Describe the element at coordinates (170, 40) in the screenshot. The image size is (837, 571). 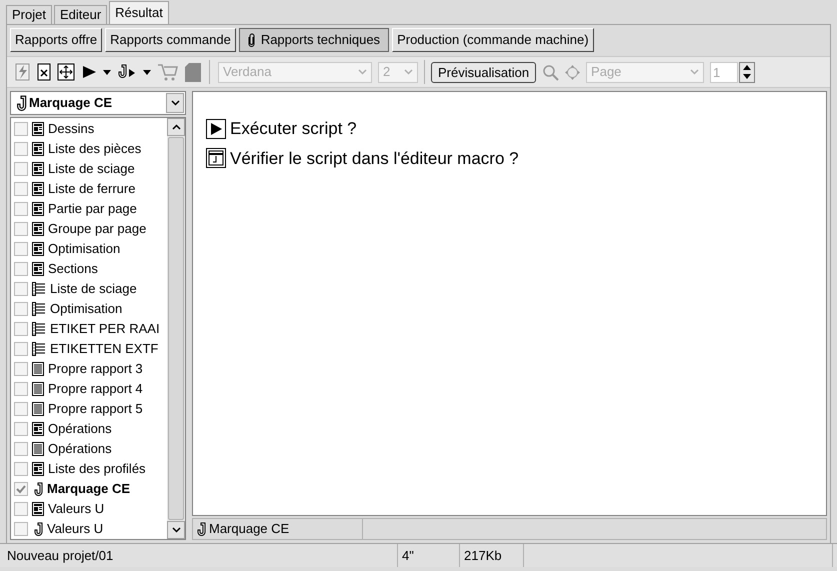
I see `report-category-button: Rapports commande` at that location.